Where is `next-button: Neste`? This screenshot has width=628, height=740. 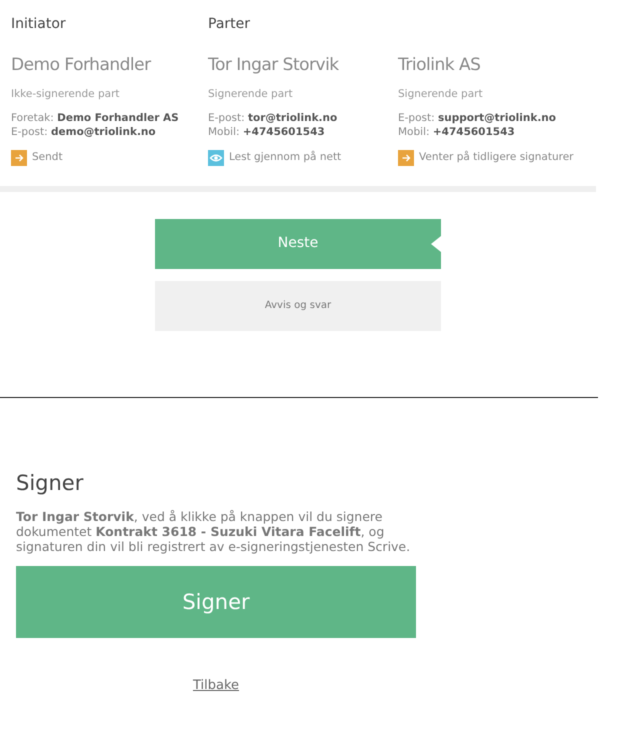
next-button: Neste is located at coordinates (298, 243).